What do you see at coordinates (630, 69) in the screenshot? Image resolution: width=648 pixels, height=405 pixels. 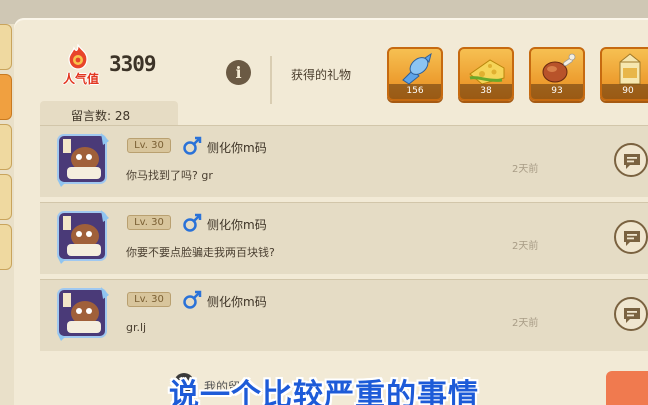 I see `milk-carton-icon` at bounding box center [630, 69].